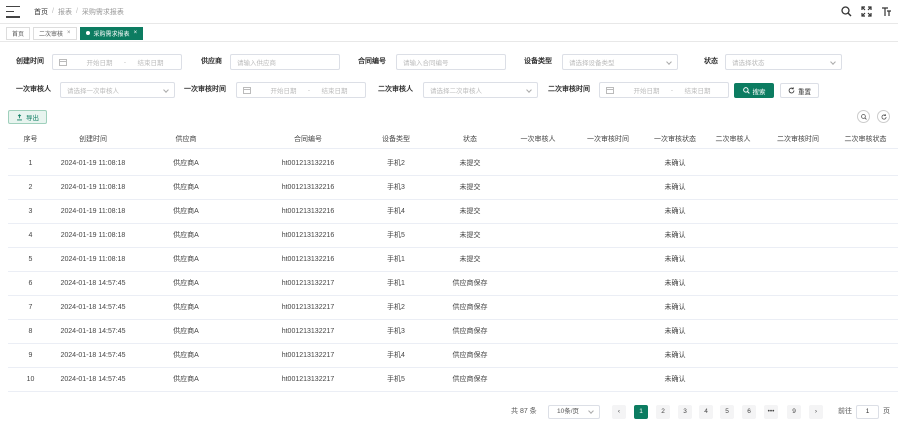  Describe the element at coordinates (794, 412) in the screenshot. I see `page-button: 9` at that location.